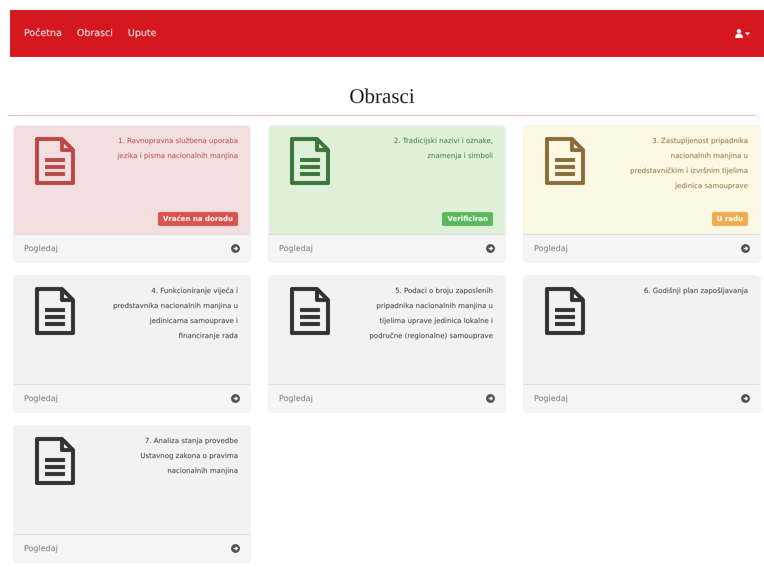 The width and height of the screenshot is (764, 573). What do you see at coordinates (43, 33) in the screenshot?
I see `nav-link: Početna` at bounding box center [43, 33].